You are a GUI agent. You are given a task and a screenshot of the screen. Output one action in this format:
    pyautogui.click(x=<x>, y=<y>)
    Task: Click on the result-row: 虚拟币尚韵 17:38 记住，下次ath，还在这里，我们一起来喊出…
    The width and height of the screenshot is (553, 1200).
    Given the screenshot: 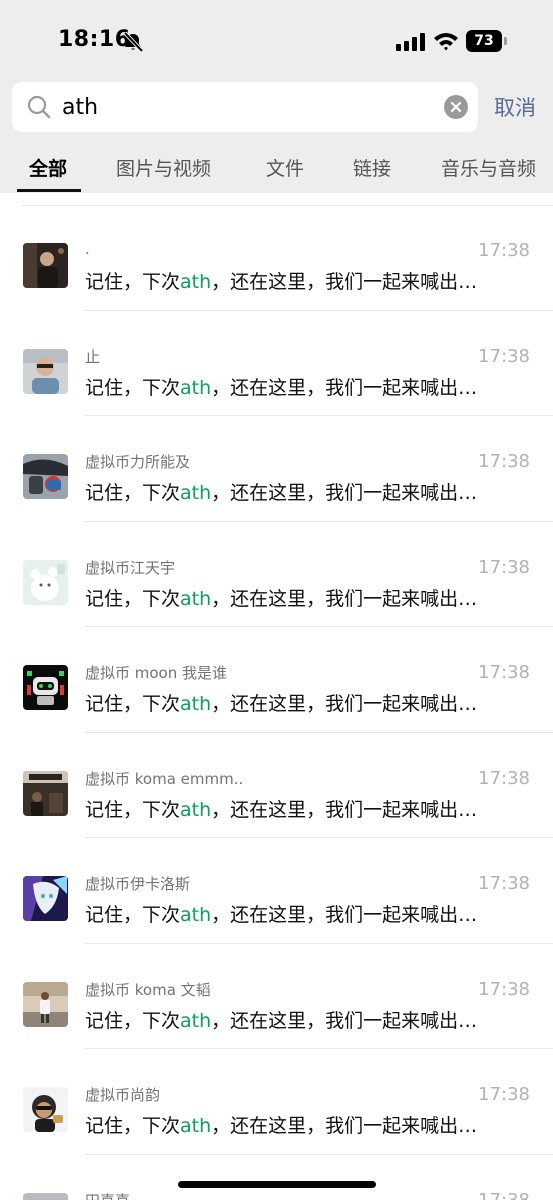 What is the action you would take?
    pyautogui.click(x=276, y=1102)
    